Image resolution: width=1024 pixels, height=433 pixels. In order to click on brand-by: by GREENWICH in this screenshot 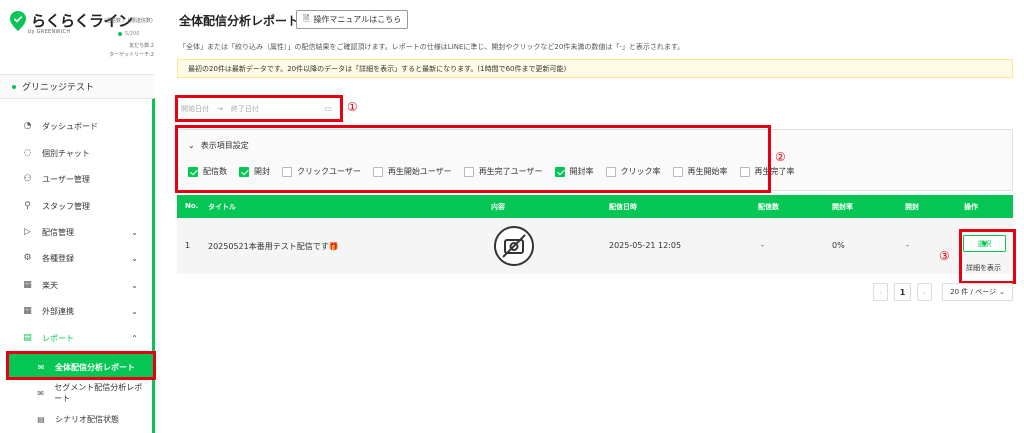, I will do `click(49, 32)`.